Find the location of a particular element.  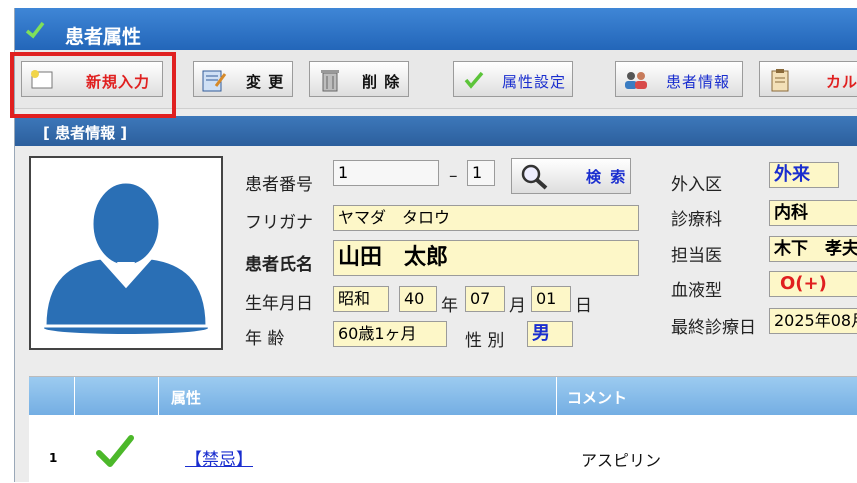

department-field: 内科 is located at coordinates (813, 213).